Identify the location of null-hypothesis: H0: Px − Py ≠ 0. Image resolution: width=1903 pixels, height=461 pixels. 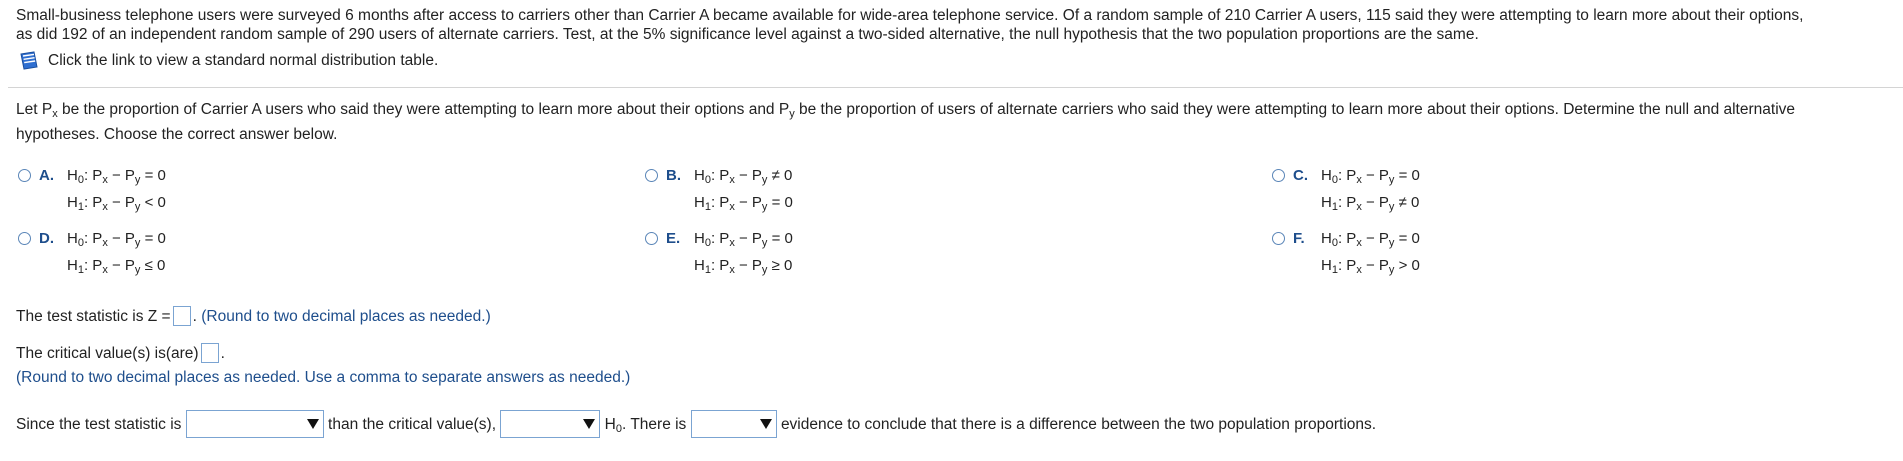
(743, 176).